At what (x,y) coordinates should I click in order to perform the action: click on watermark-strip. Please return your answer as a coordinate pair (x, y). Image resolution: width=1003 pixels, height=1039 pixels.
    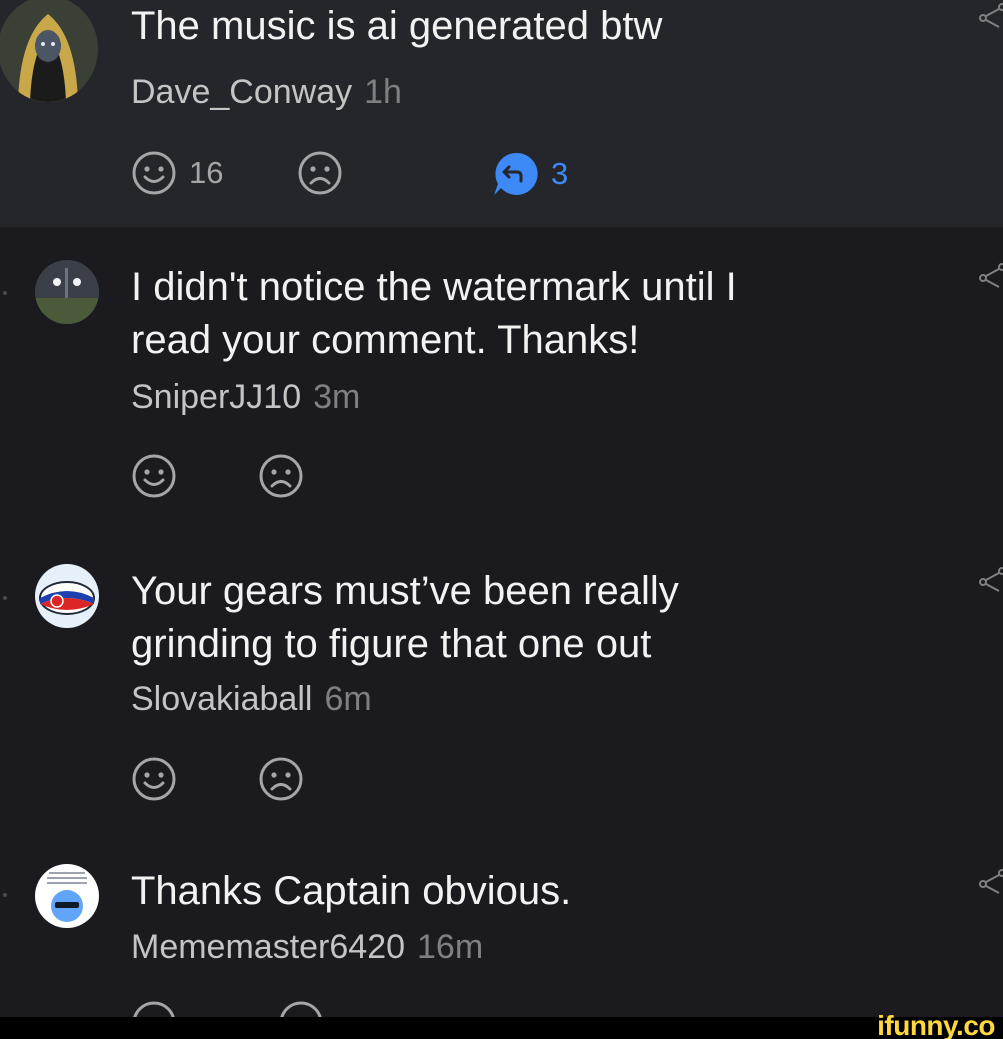
    Looking at the image, I should click on (501, 1028).